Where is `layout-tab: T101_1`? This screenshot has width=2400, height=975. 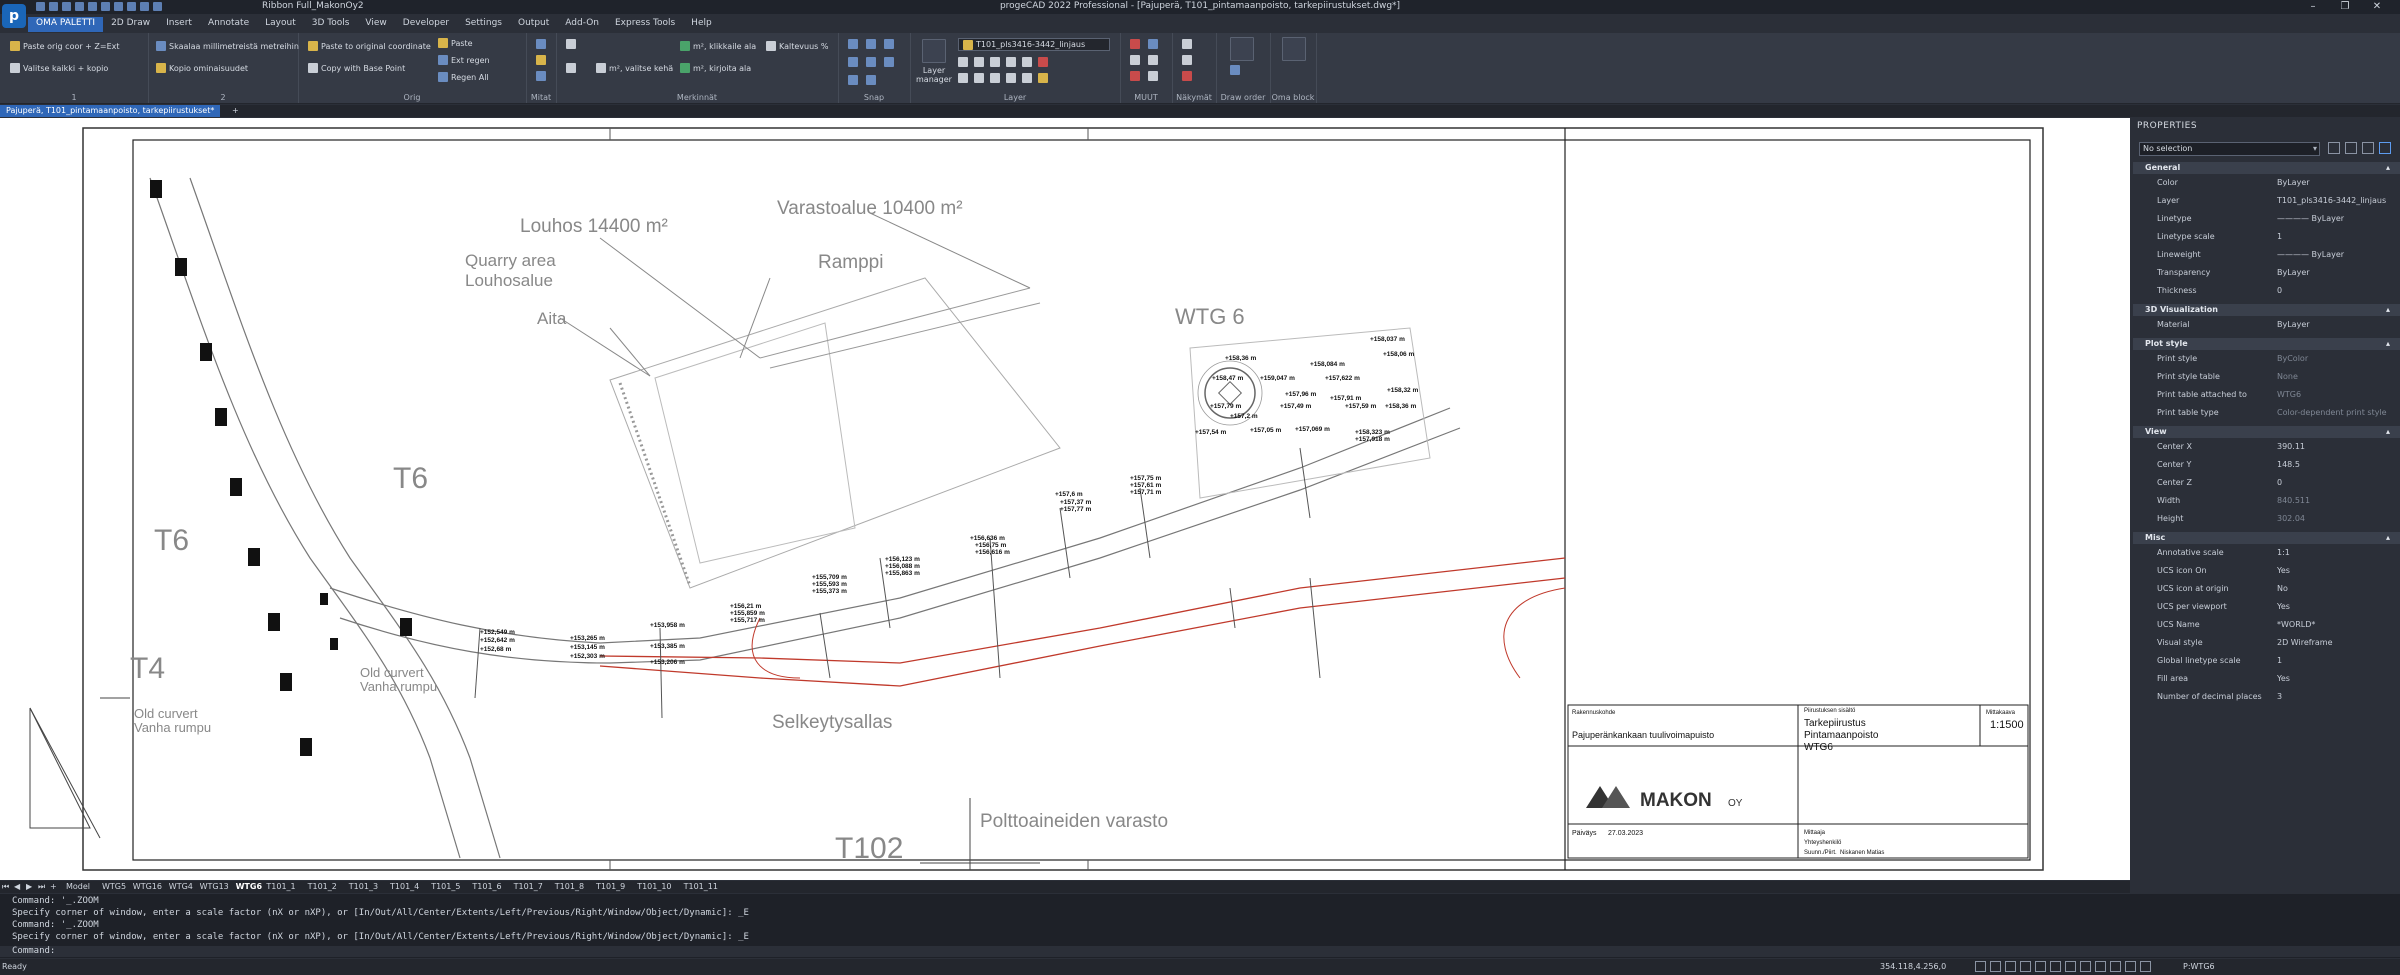 layout-tab: T101_1 is located at coordinates (280, 887).